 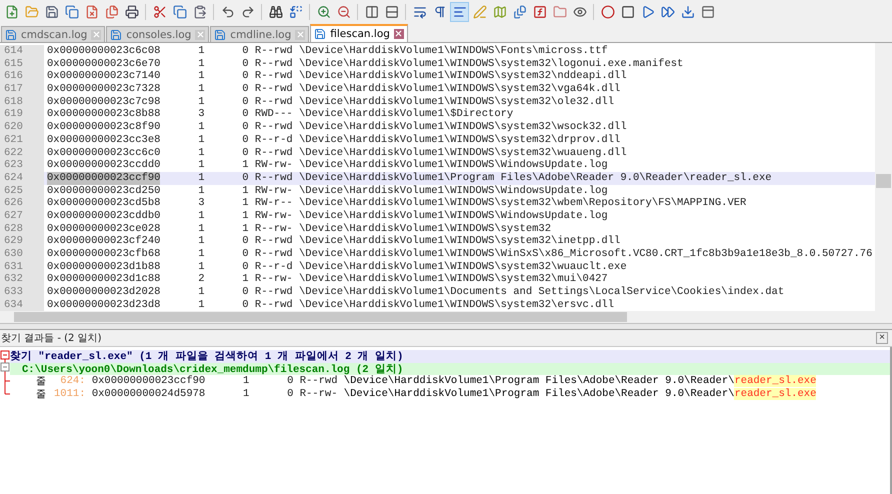 I want to click on file-tab: cmdscan.log, so click(x=53, y=34).